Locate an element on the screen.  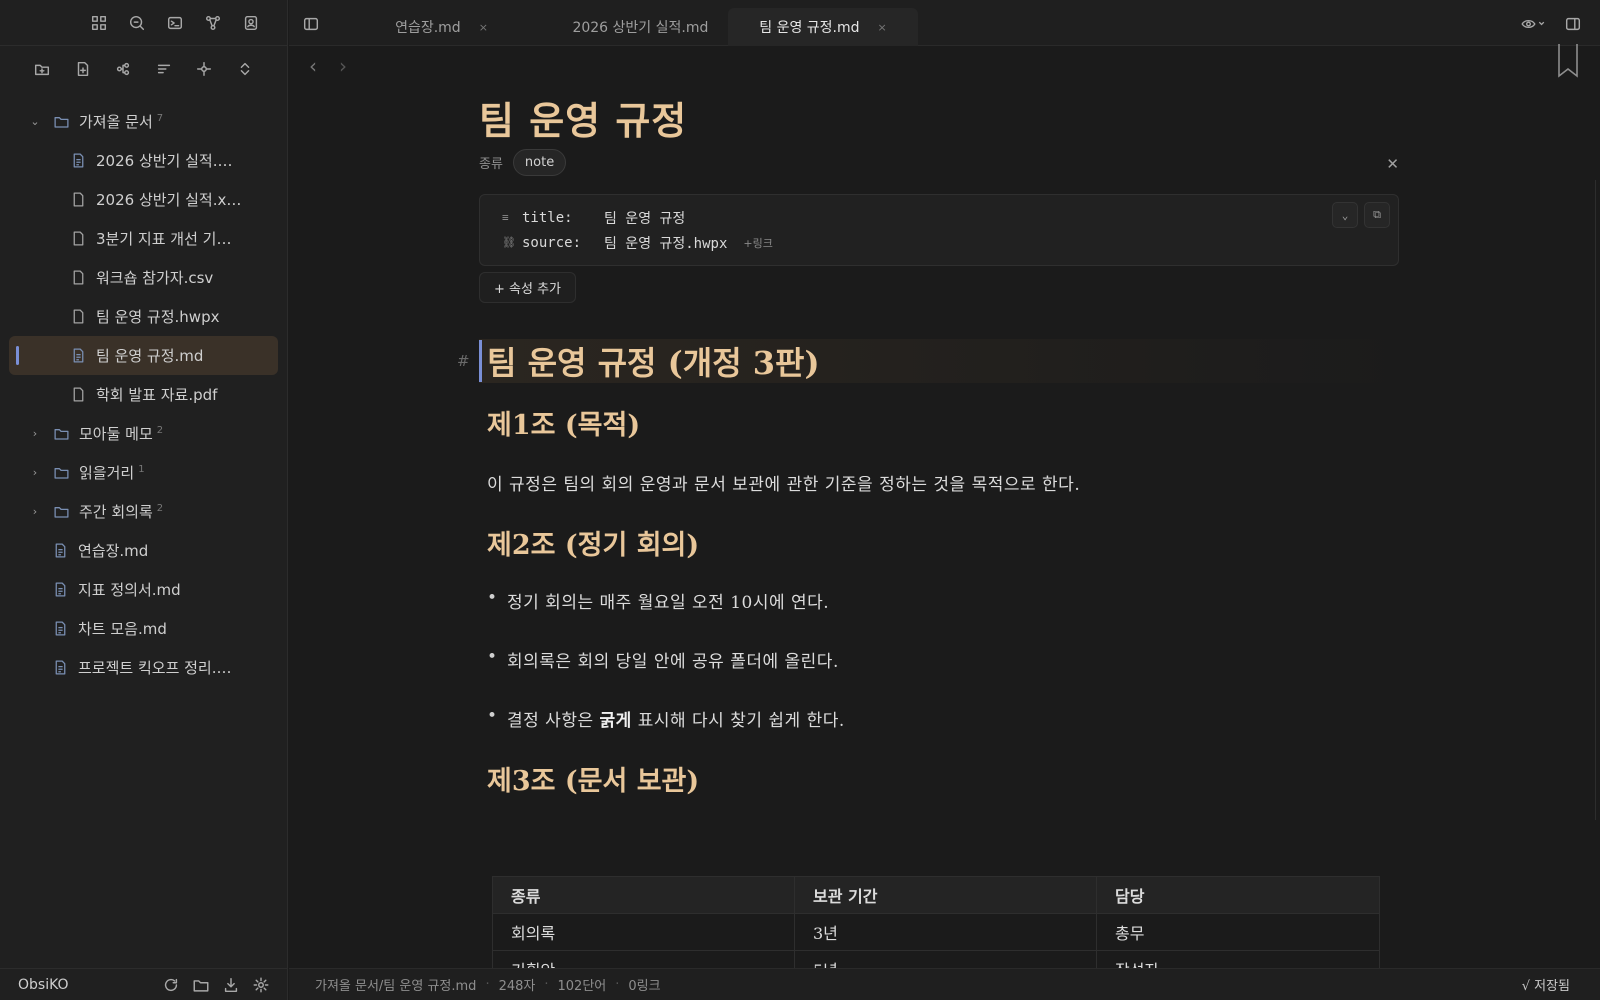
file-explorer-toolbar is located at coordinates (143, 69).